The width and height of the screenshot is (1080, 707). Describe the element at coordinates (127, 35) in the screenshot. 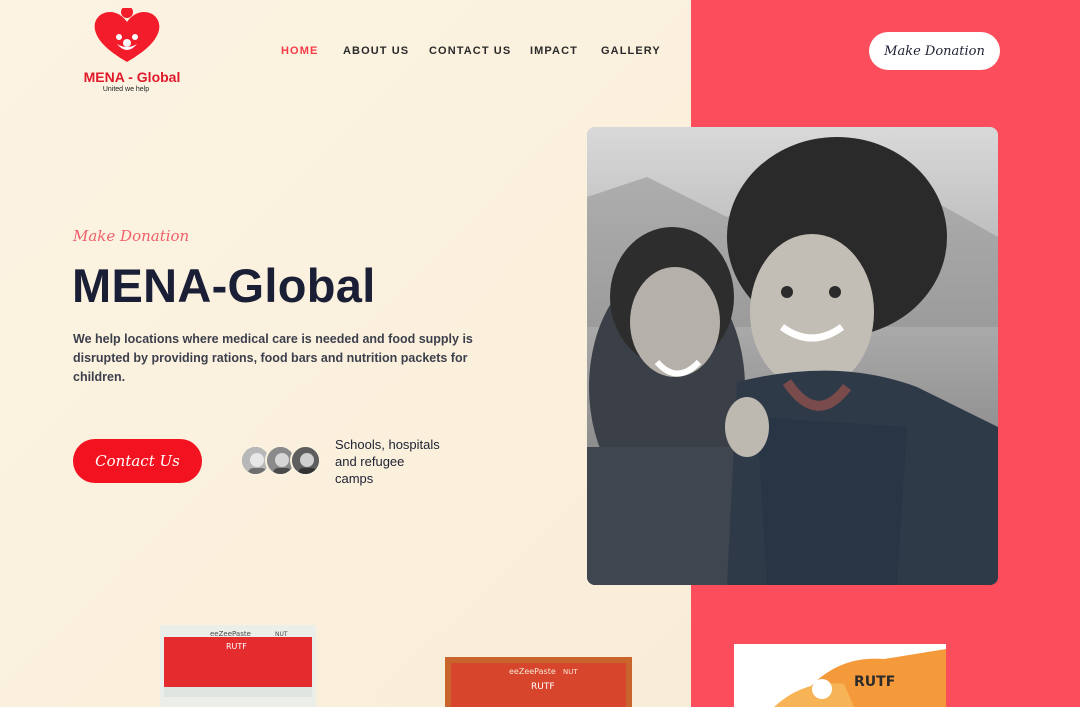

I see `heart-face-icon` at that location.